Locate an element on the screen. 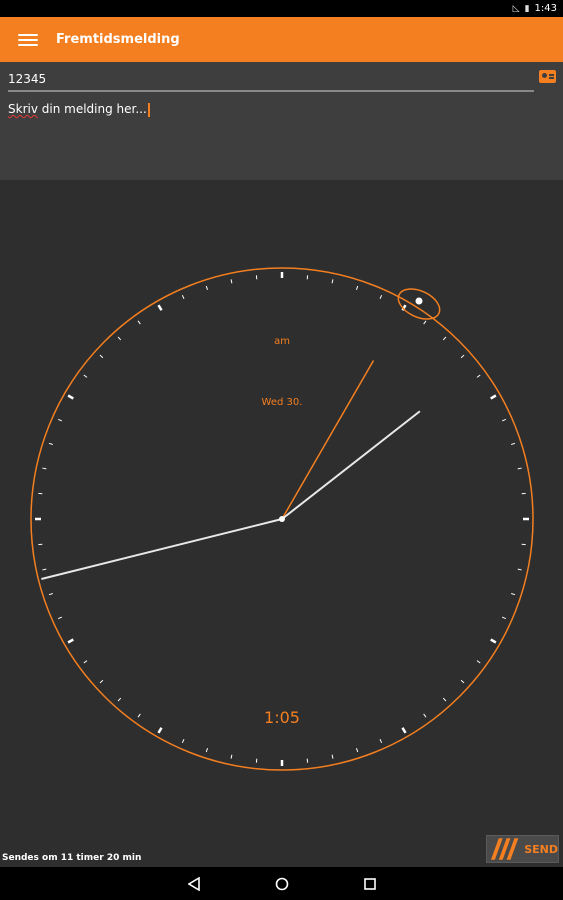 The height and width of the screenshot is (900, 563). back-icon is located at coordinates (194, 884).